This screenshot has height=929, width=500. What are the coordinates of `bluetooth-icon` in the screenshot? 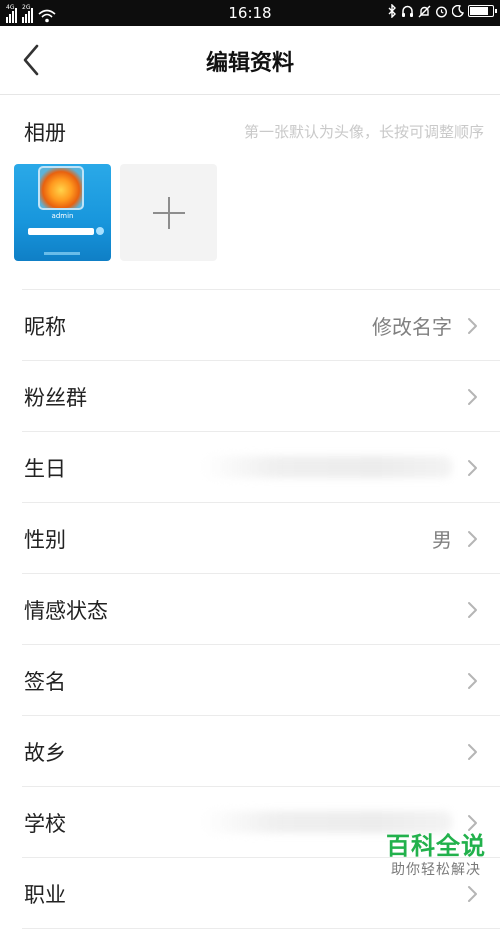 It's located at (392, 11).